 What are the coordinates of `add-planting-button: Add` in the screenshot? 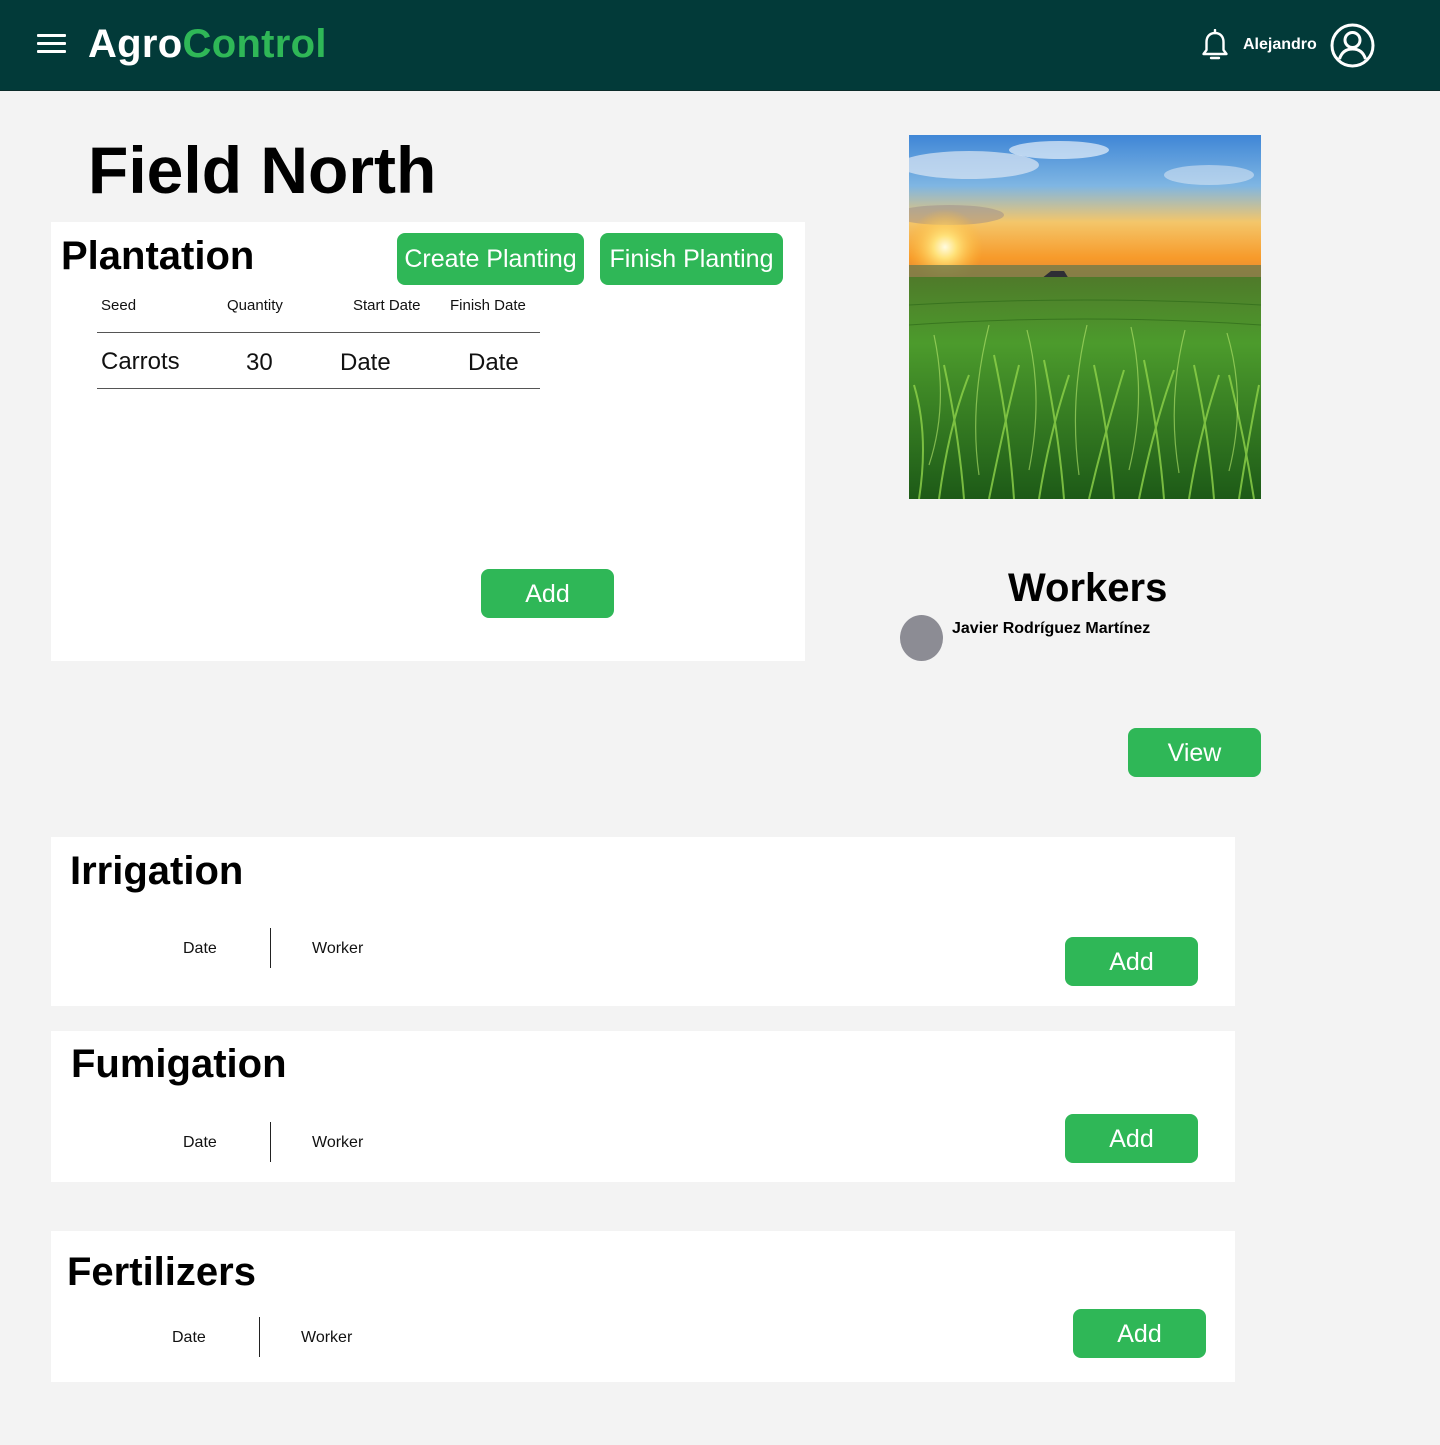 It's located at (547, 593).